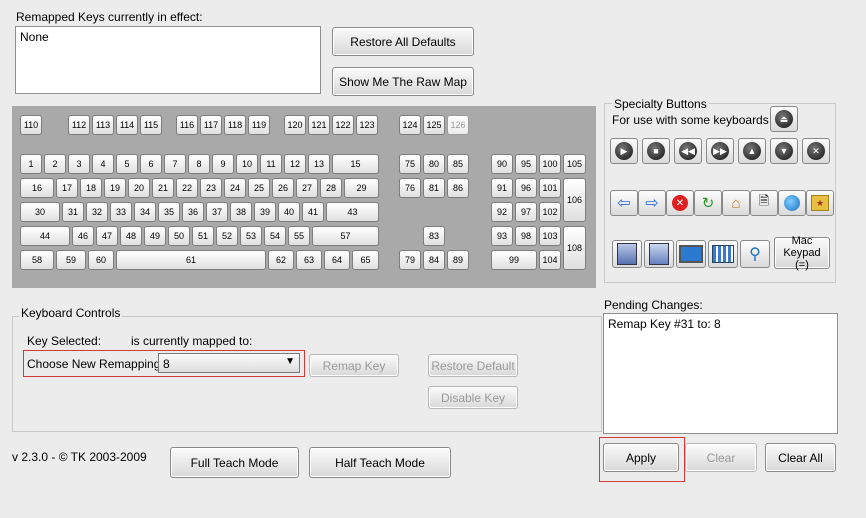 This screenshot has height=518, width=866. What do you see at coordinates (784, 119) in the screenshot?
I see `eject-icon: ⏏` at bounding box center [784, 119].